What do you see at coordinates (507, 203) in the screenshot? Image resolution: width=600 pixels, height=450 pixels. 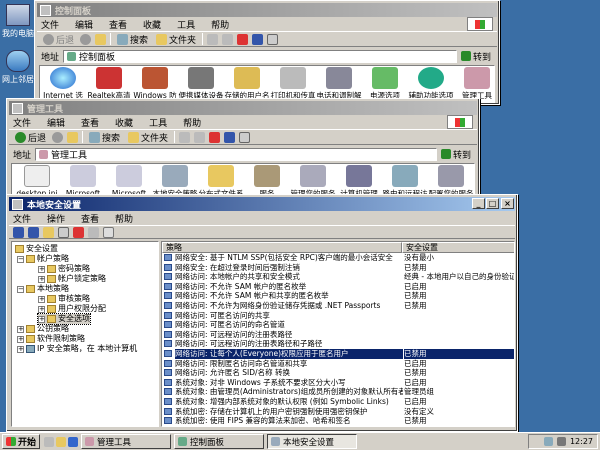 I see `close-button: ×` at bounding box center [507, 203].